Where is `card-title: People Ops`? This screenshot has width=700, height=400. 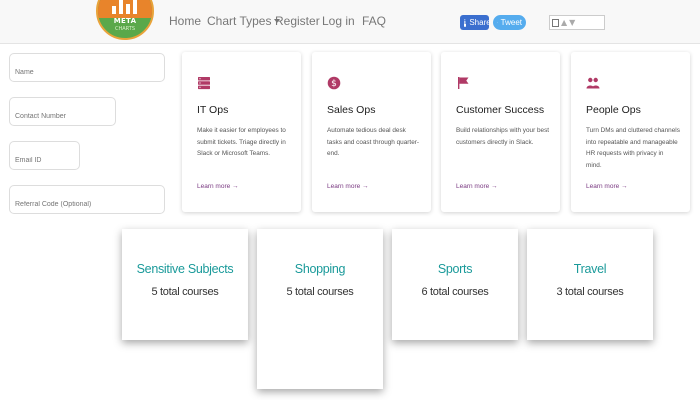 card-title: People Ops is located at coordinates (613, 110).